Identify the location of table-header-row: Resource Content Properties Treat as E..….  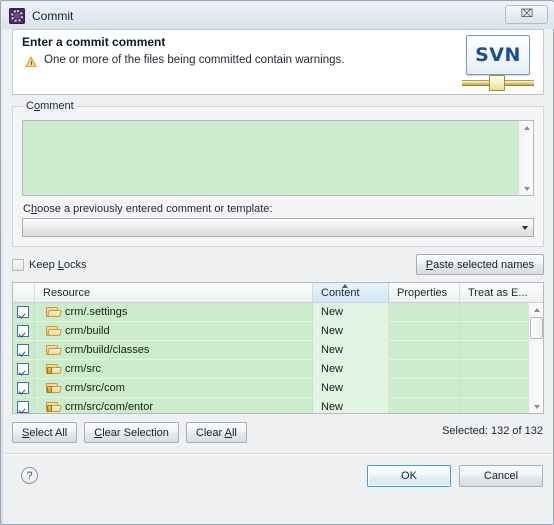
(278, 293).